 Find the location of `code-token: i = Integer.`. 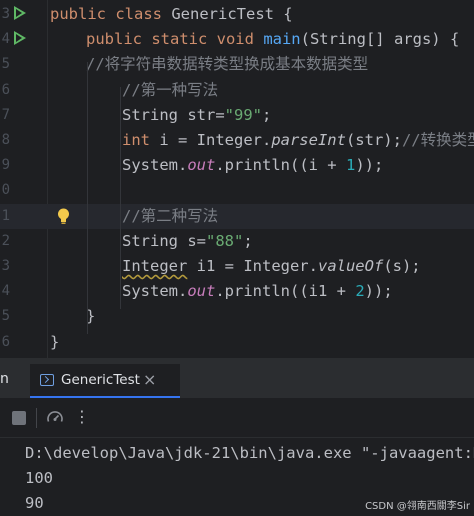

code-token: i = Integer. is located at coordinates (215, 140).